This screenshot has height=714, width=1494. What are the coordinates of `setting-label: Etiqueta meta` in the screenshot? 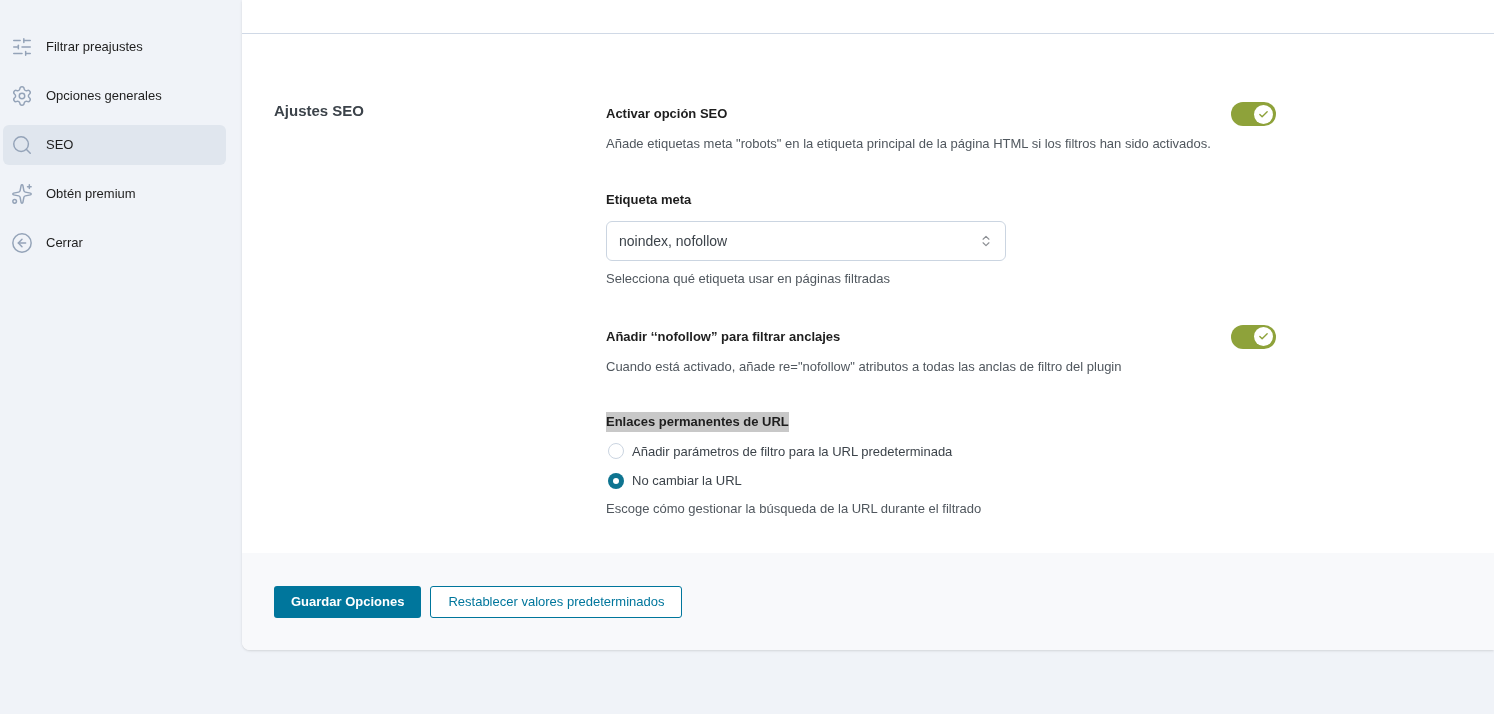 It's located at (649, 199).